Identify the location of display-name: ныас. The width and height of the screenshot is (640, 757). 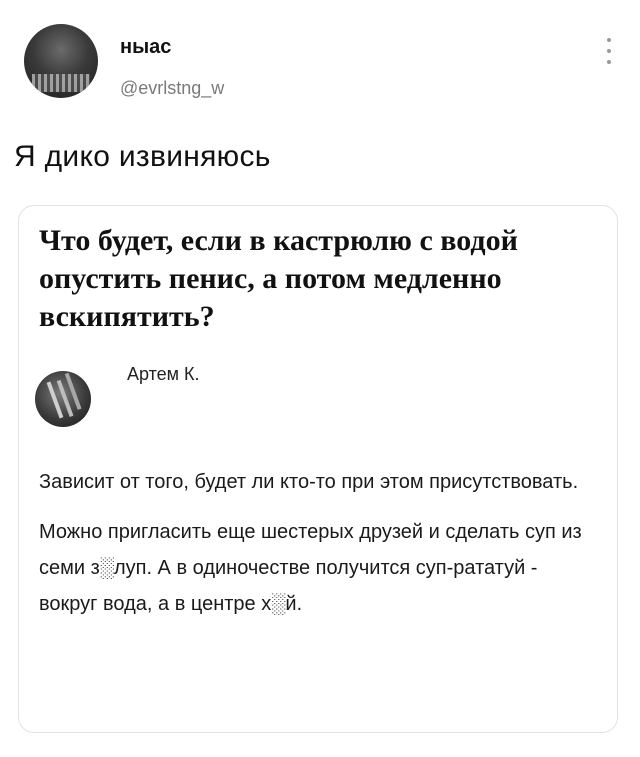
(145, 47).